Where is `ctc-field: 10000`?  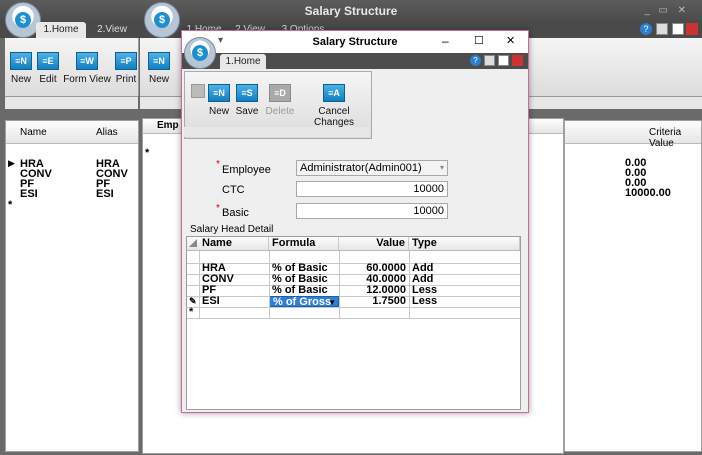 ctc-field: 10000 is located at coordinates (372, 189).